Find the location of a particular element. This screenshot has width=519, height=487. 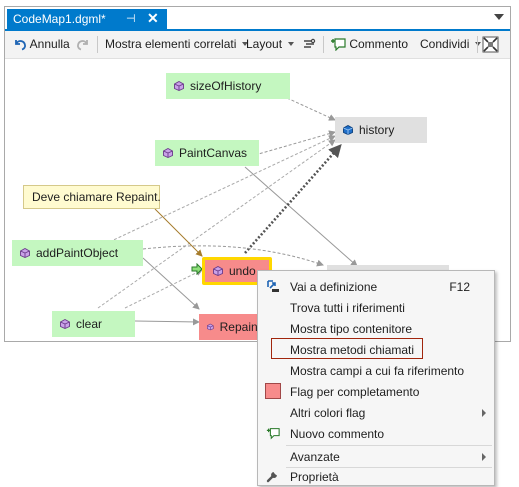

filter-icon is located at coordinates (310, 43).